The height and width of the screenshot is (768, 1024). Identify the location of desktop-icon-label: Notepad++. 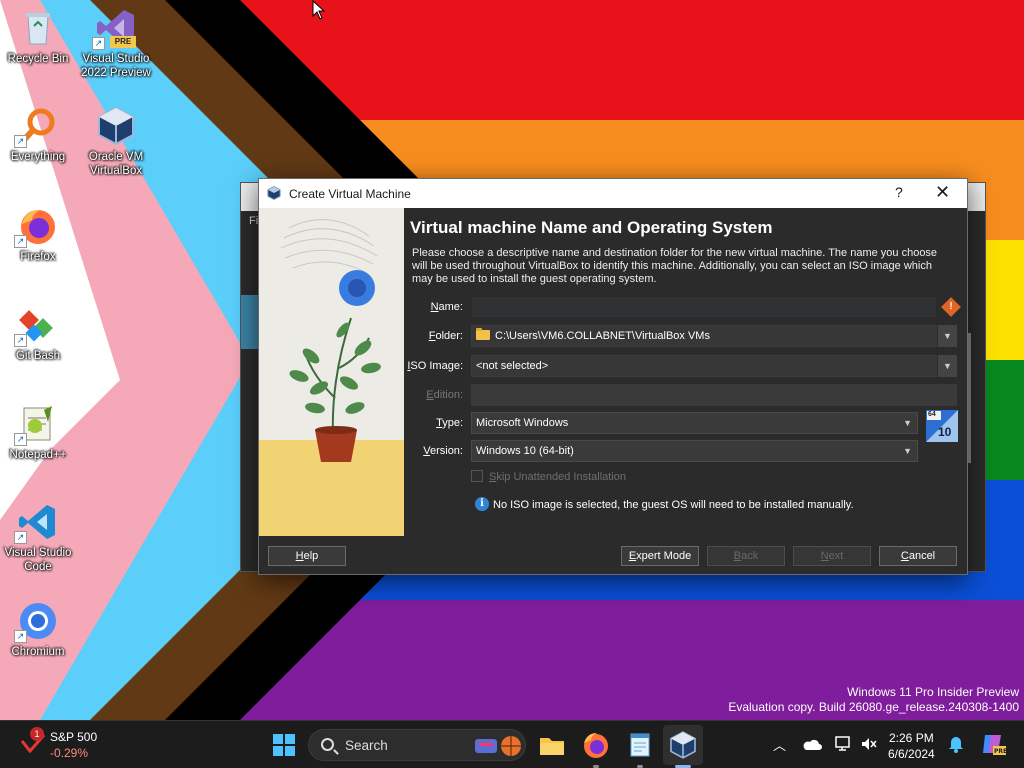
(38, 455).